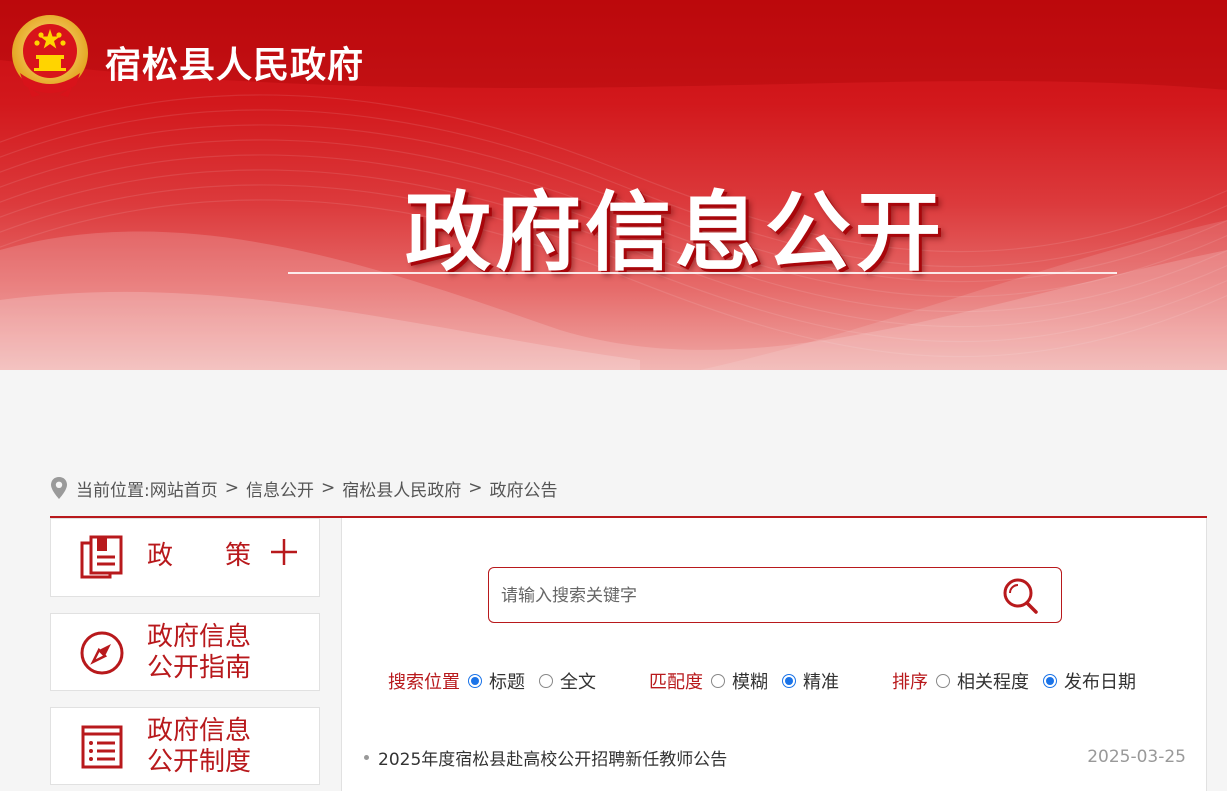 The height and width of the screenshot is (791, 1227). Describe the element at coordinates (424, 682) in the screenshot. I see `filter-label: 搜索位置` at that location.